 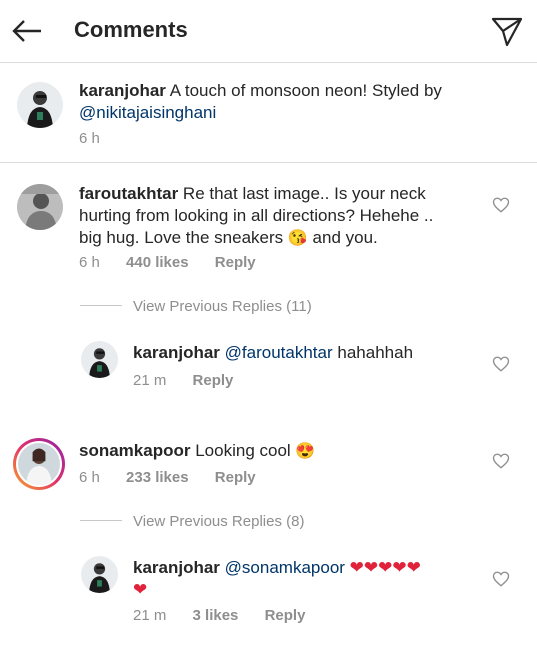 What do you see at coordinates (268, 31) in the screenshot?
I see `comments-header: Comments` at bounding box center [268, 31].